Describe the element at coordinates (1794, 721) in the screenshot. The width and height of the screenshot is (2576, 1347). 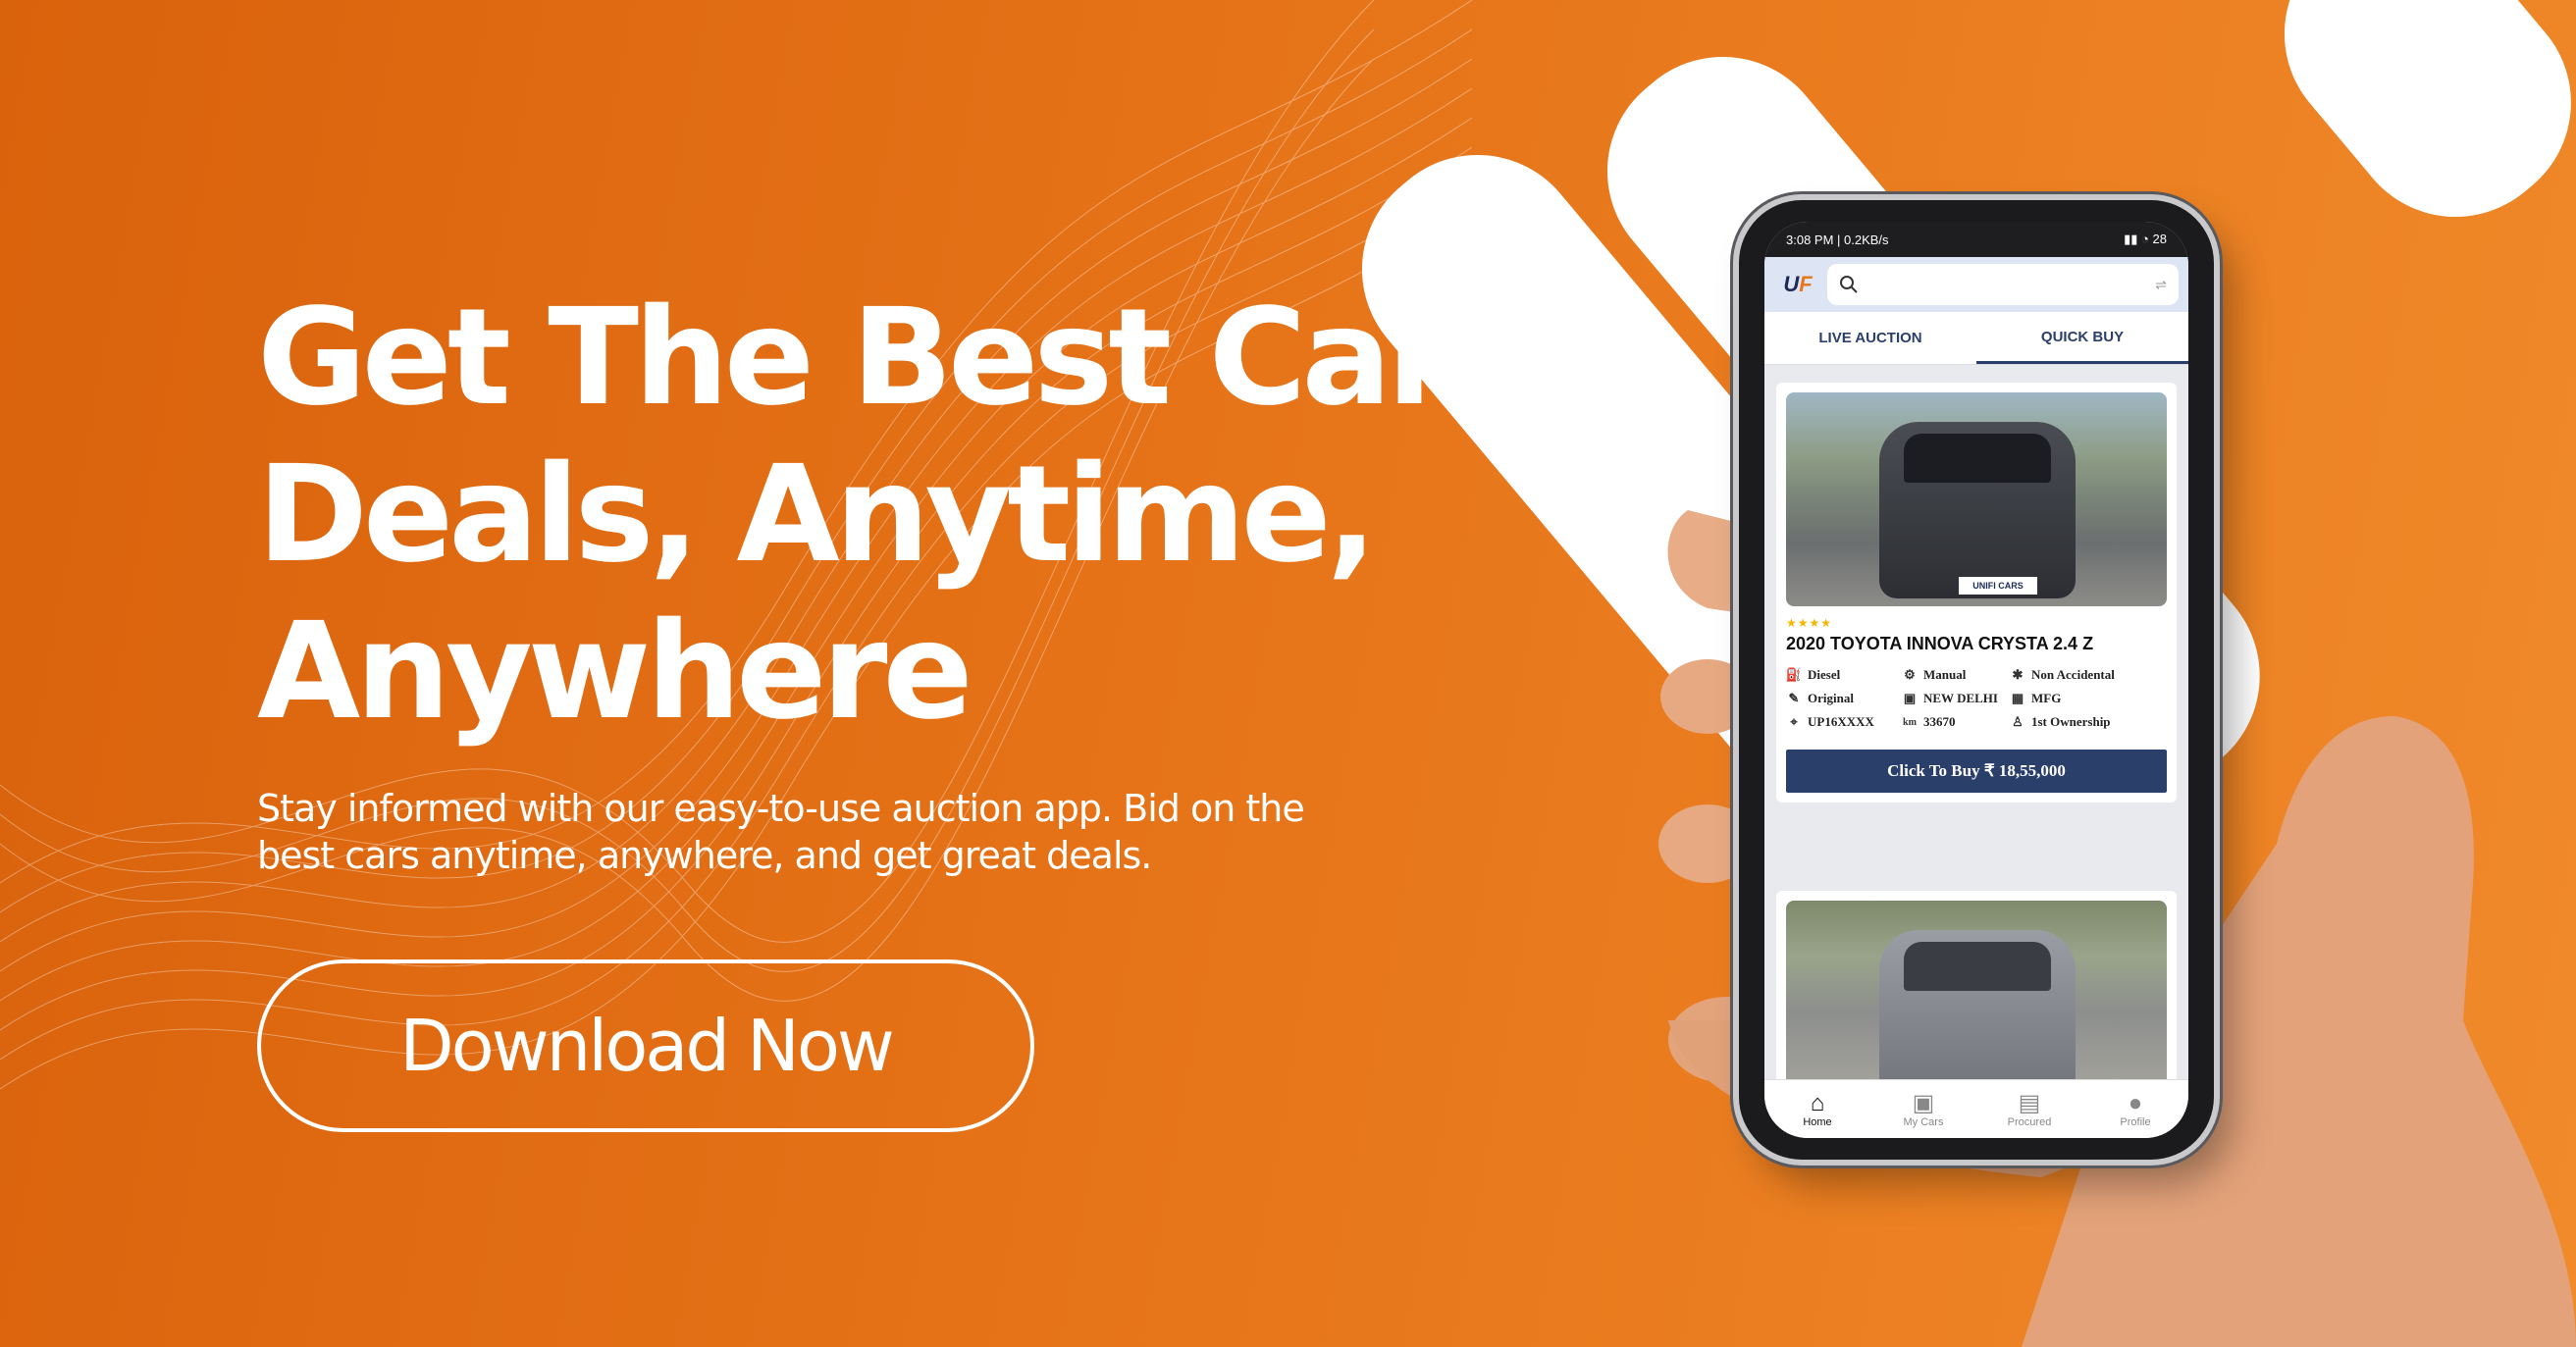
I see `location-icon: ⌖` at that location.